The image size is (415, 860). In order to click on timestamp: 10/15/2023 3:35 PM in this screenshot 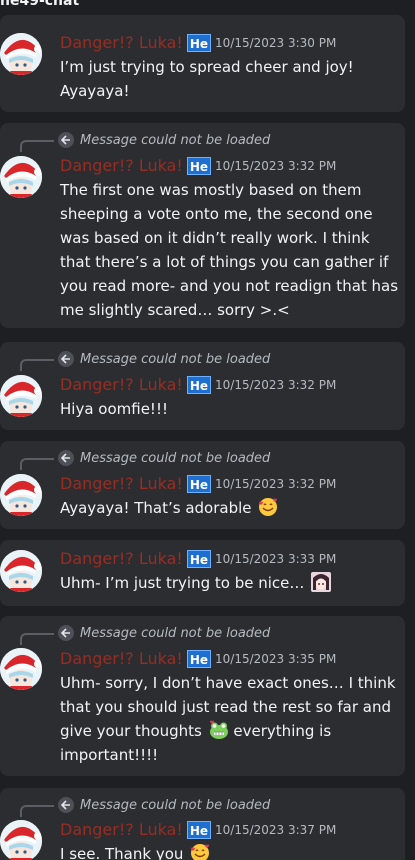, I will do `click(275, 659)`.